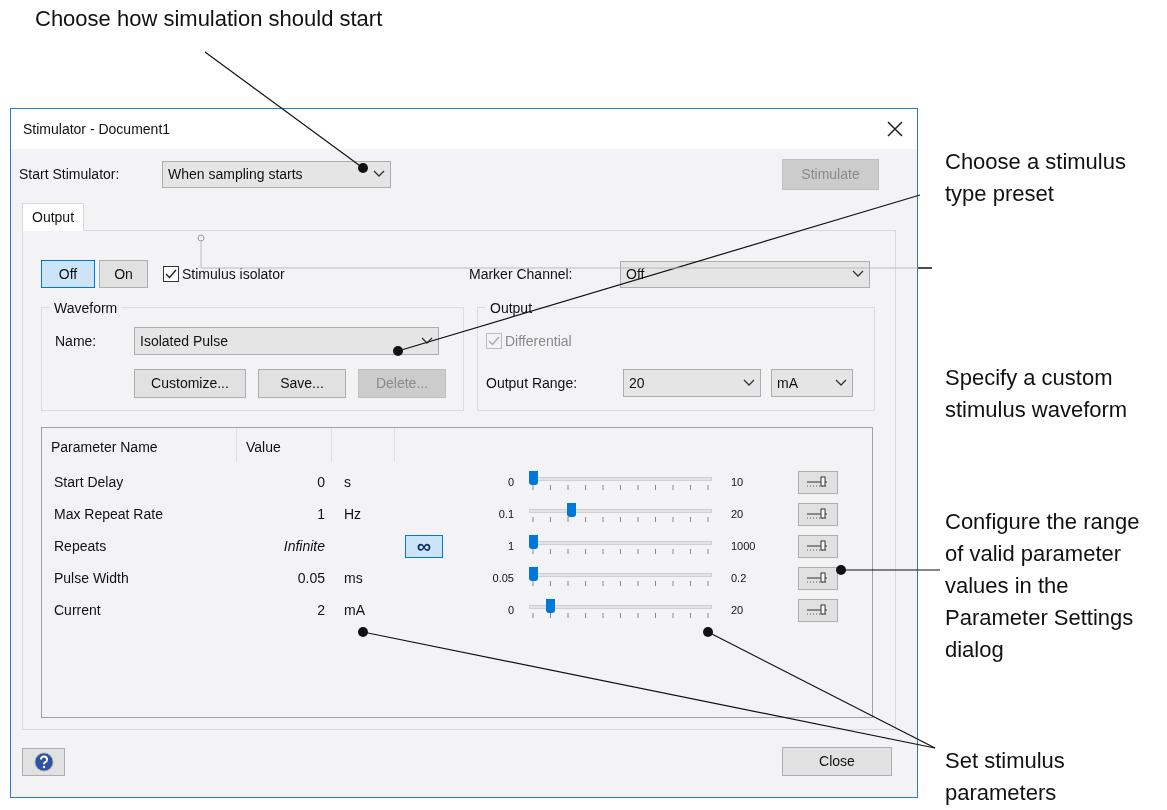 The height and width of the screenshot is (810, 1167). I want to click on table-cell-text: 0, so click(320, 482).